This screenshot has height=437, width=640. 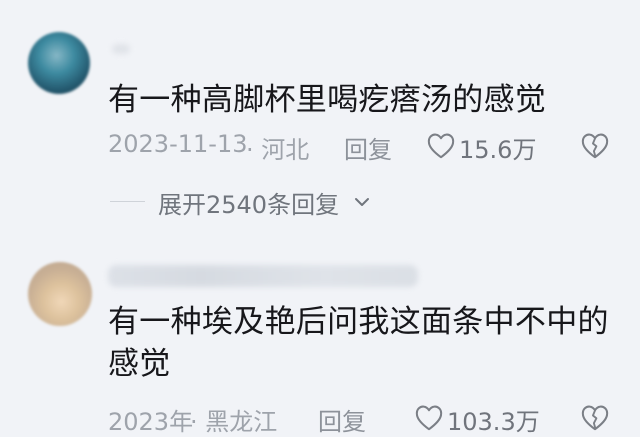 I want to click on reply-button-2: 回复, so click(x=342, y=419).